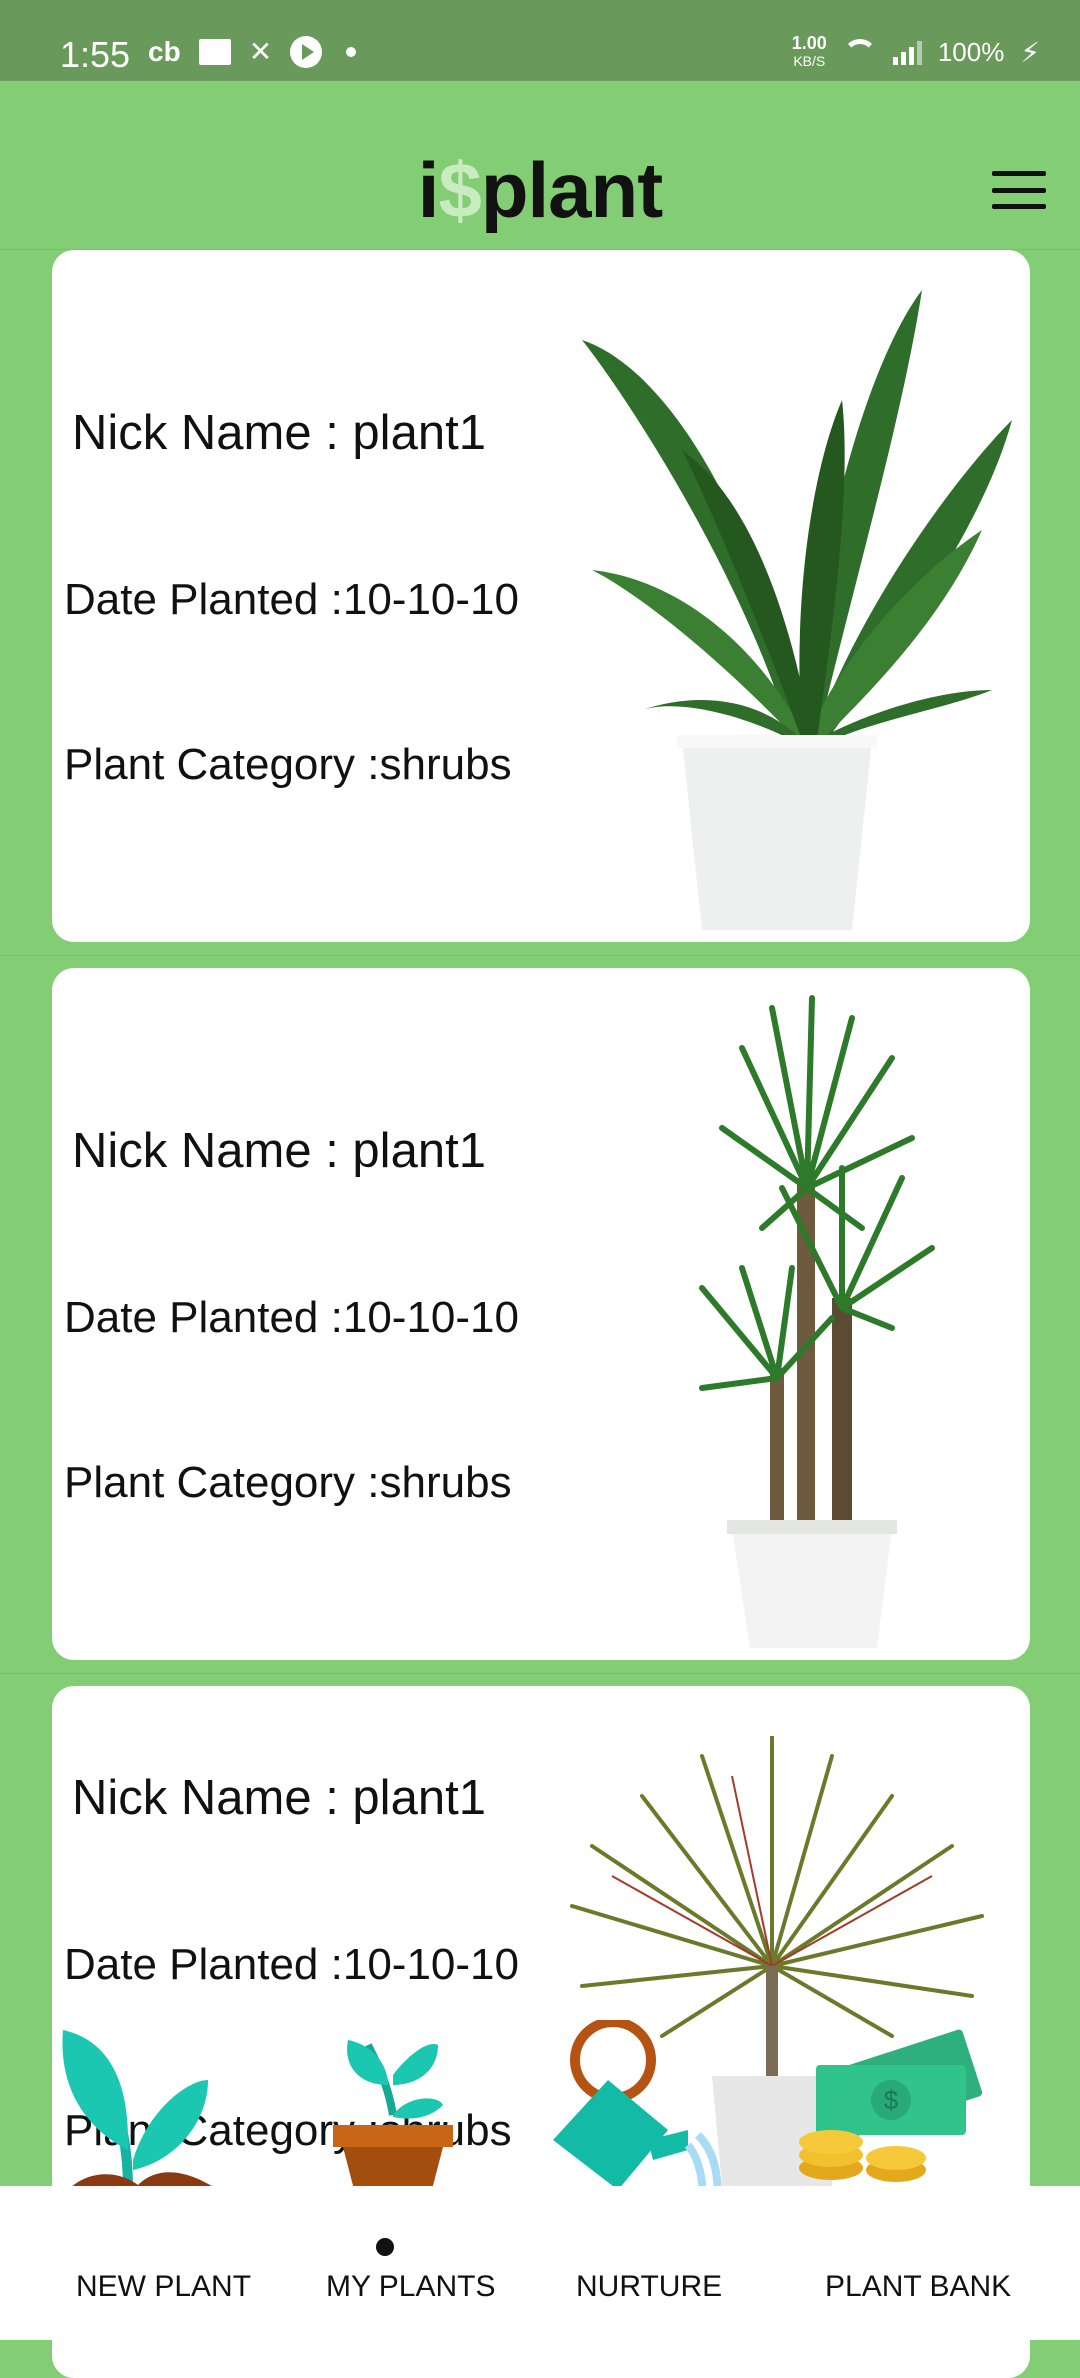 This screenshot has height=2378, width=1080. What do you see at coordinates (809, 43) in the screenshot?
I see `net-speed-value: 1.00` at bounding box center [809, 43].